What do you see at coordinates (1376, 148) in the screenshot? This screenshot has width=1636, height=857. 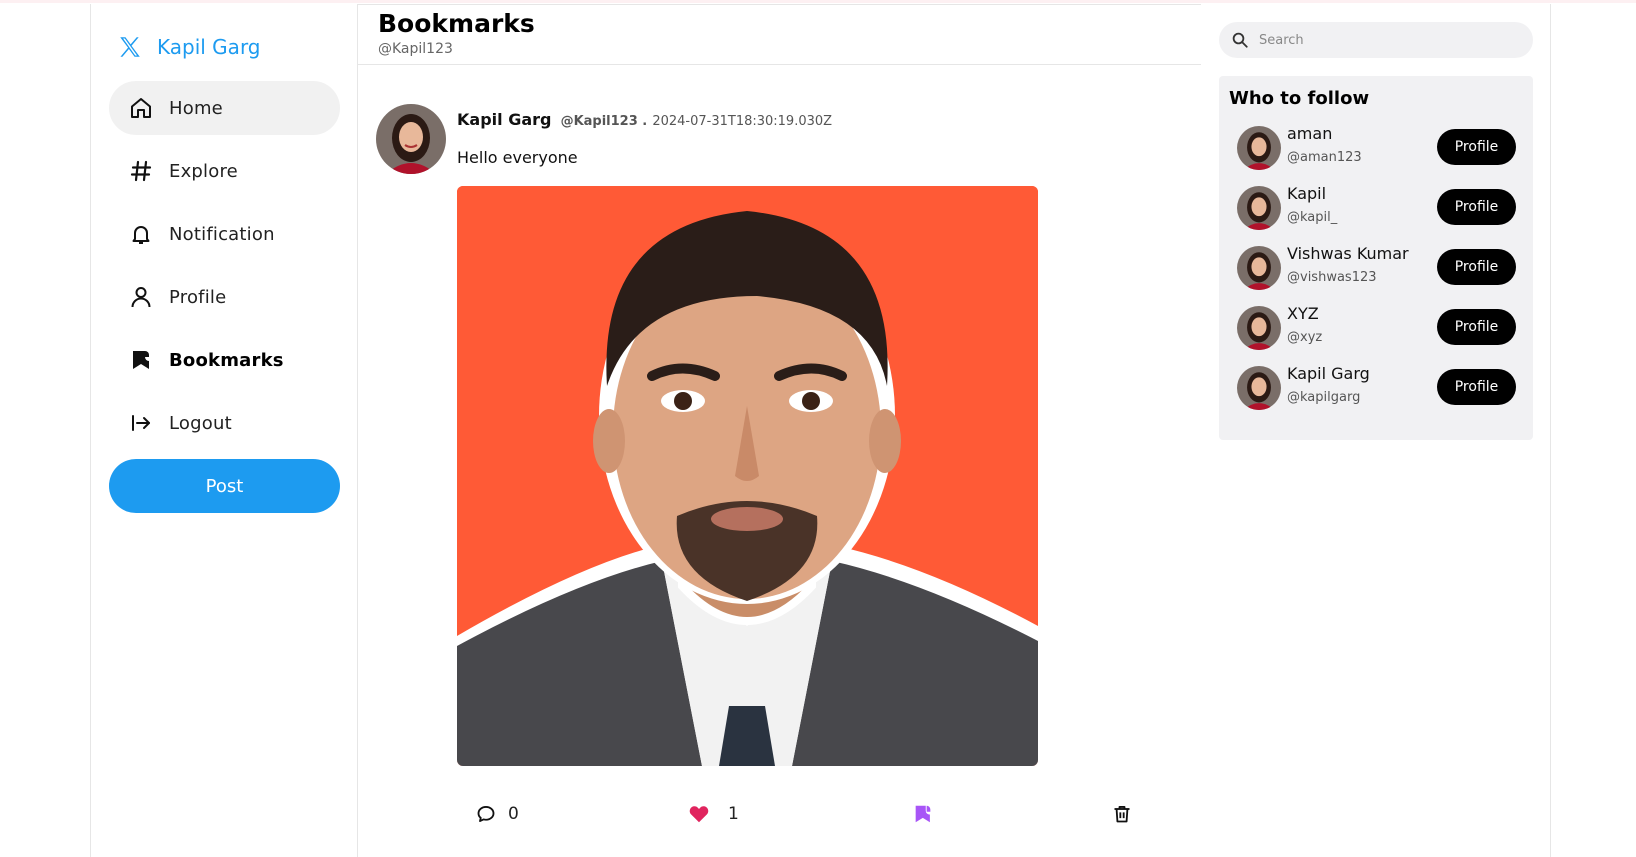 I see `follow-suggestion: aman @aman123 Profile` at bounding box center [1376, 148].